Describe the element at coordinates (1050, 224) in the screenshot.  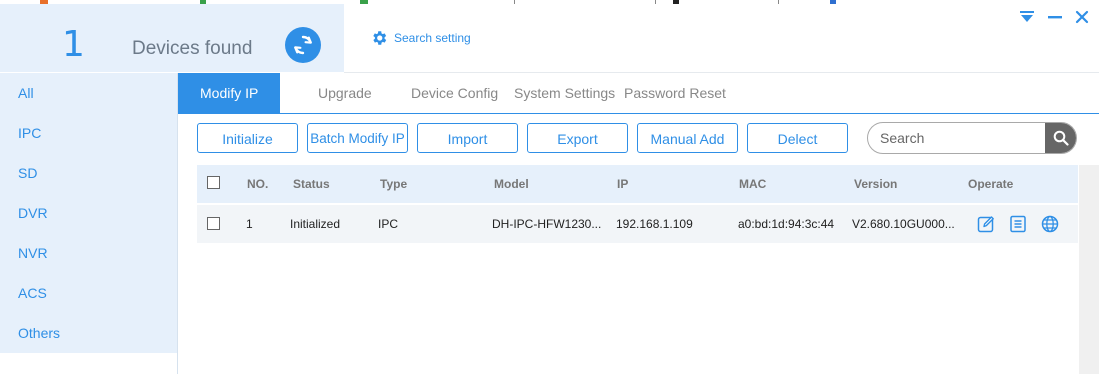
I see `web-icon` at that location.